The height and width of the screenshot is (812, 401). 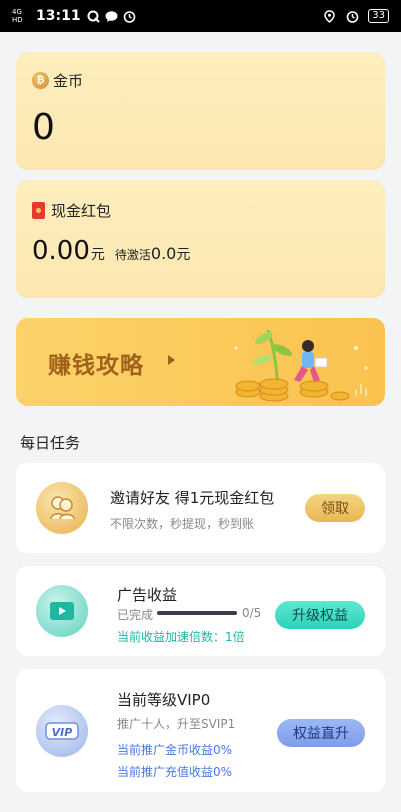 What do you see at coordinates (43, 127) in the screenshot?
I see `coins-value: 0` at bounding box center [43, 127].